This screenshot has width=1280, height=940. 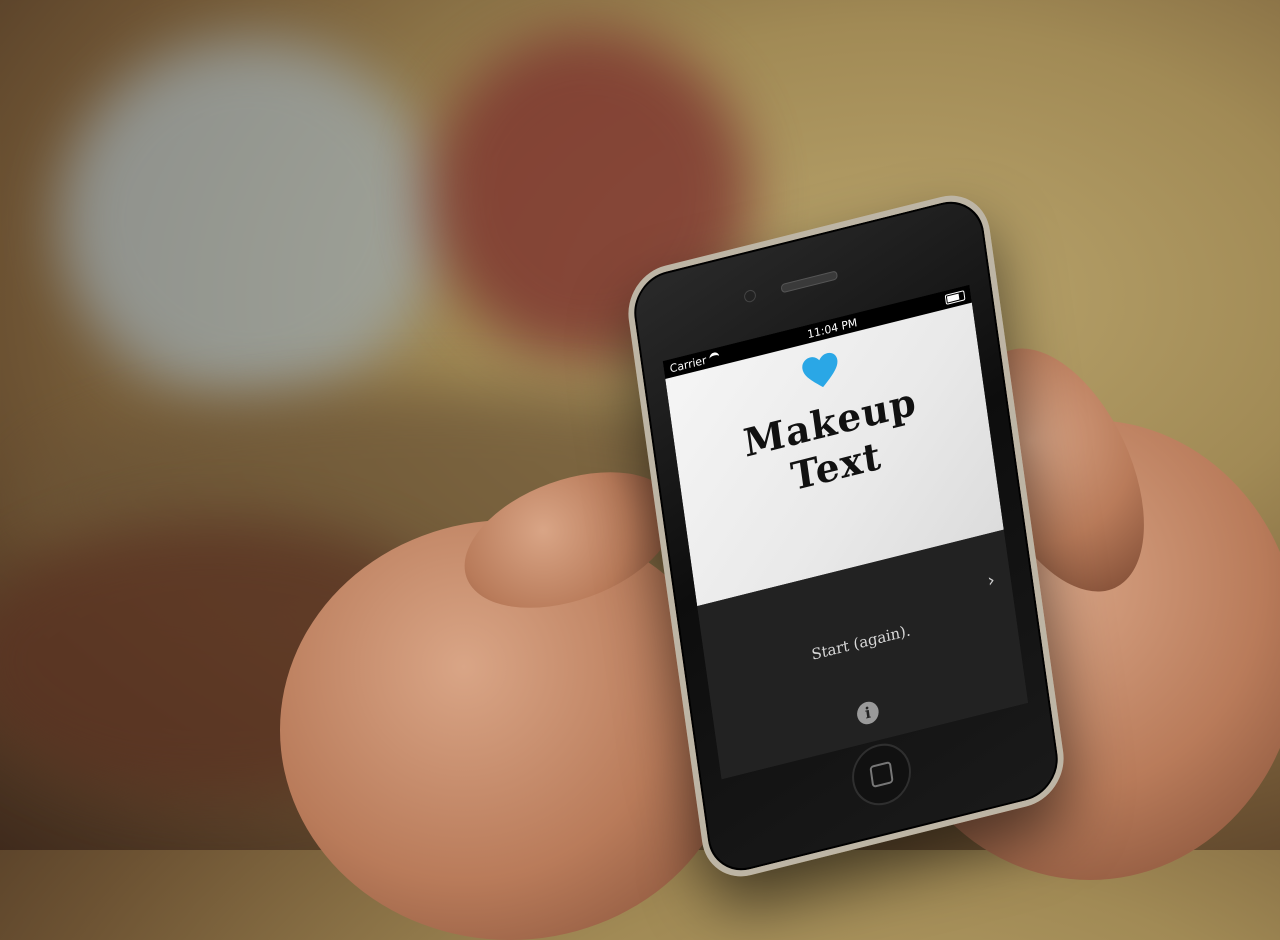 I want to click on front-camera-icon, so click(x=750, y=296).